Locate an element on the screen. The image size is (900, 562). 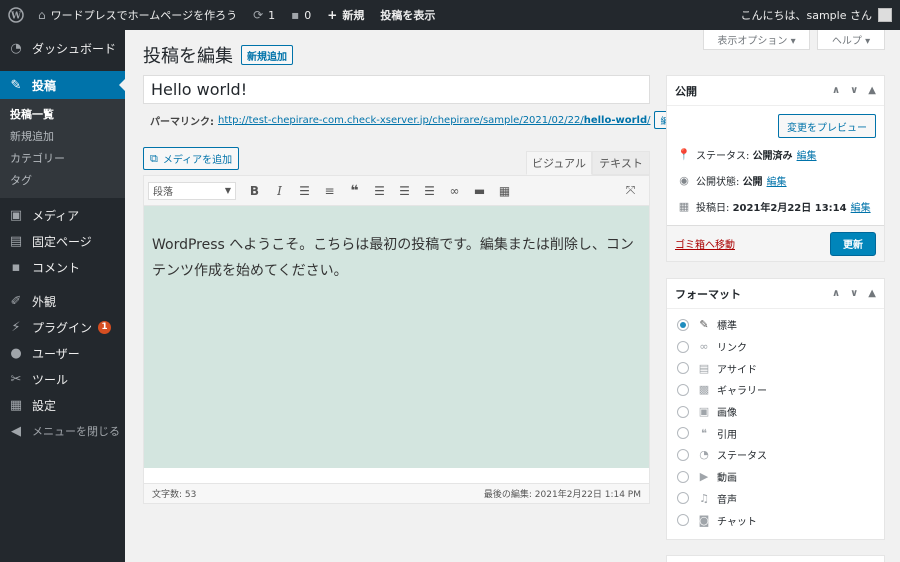
numbered-list-icon: ≡ is located at coordinates (329, 191).